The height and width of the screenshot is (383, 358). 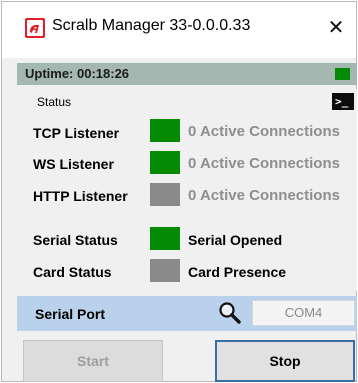 What do you see at coordinates (93, 361) in the screenshot?
I see `start-button: Start` at bounding box center [93, 361].